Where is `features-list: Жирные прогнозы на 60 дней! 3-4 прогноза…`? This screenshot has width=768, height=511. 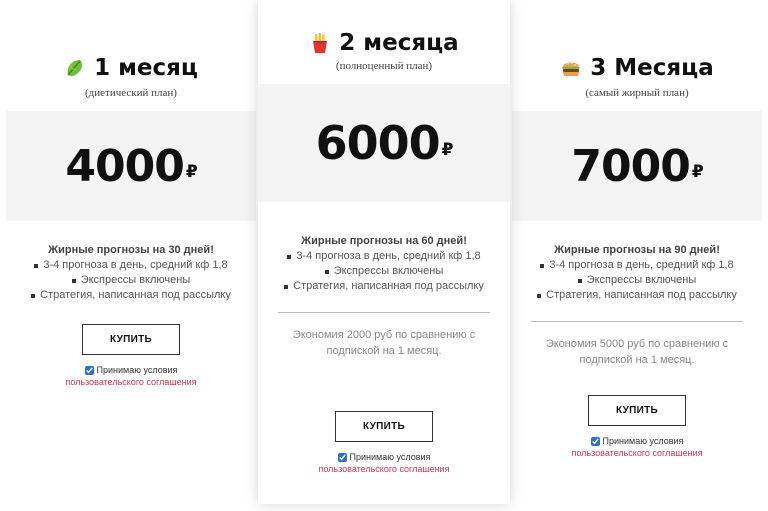
features-list: Жирные прогнозы на 60 дней! 3-4 прогноза… is located at coordinates (384, 264).